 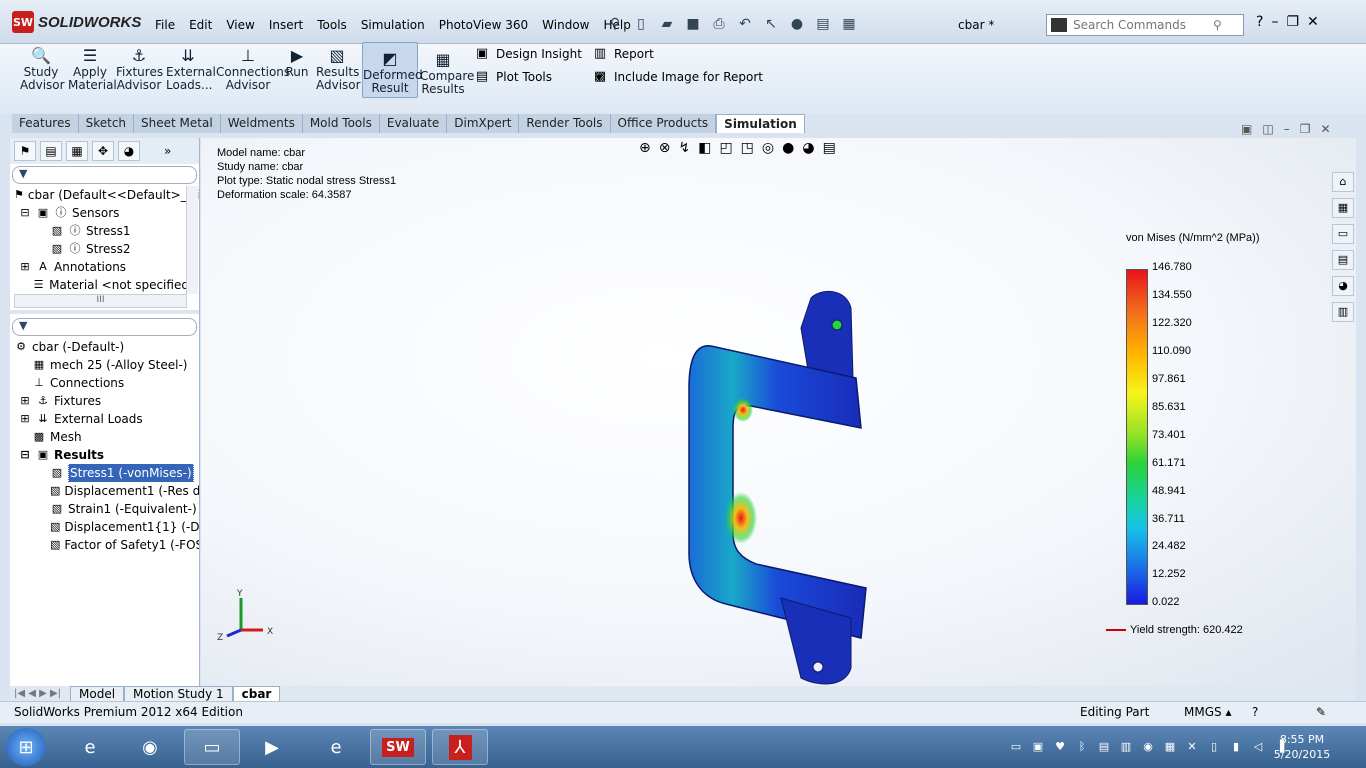 I want to click on tray-app-icon: ▣, so click(x=1038, y=747).